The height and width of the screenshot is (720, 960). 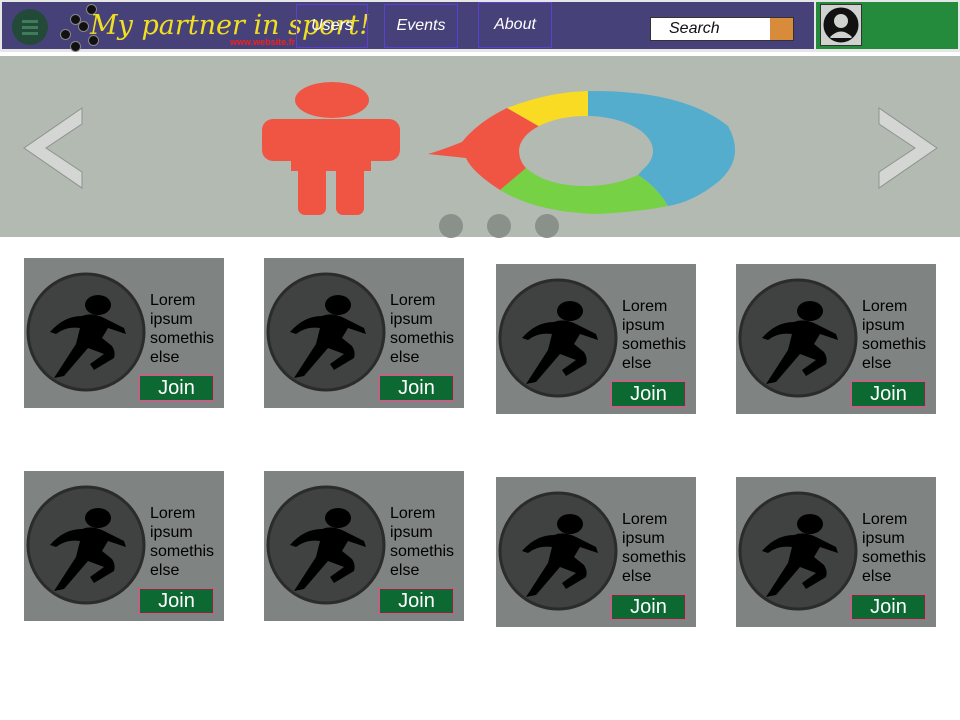 I want to click on user-icon, so click(x=841, y=25).